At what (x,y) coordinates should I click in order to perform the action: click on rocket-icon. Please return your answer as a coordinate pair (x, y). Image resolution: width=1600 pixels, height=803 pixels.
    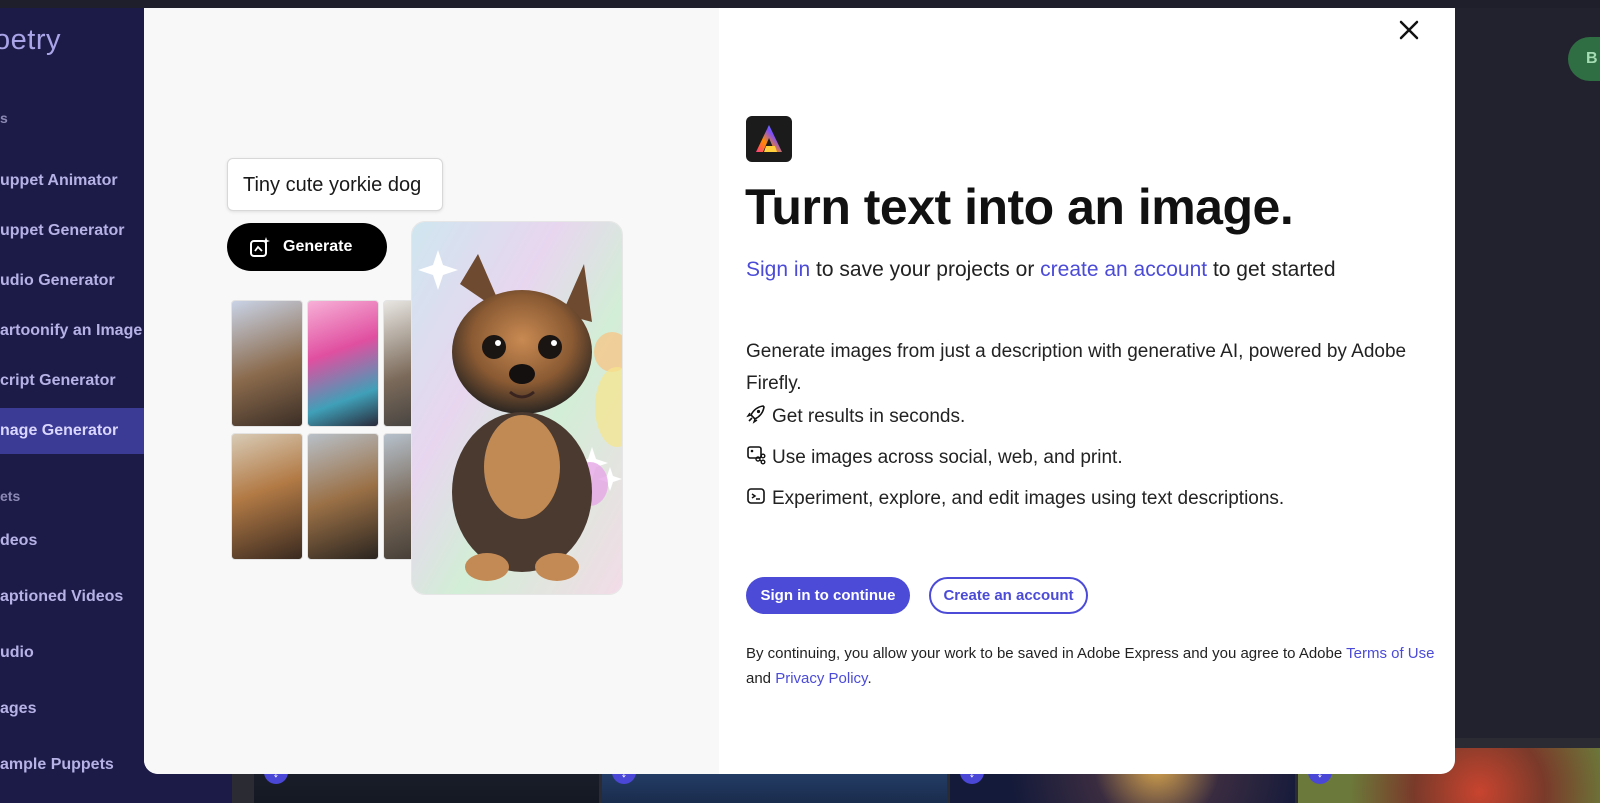
    Looking at the image, I should click on (755, 414).